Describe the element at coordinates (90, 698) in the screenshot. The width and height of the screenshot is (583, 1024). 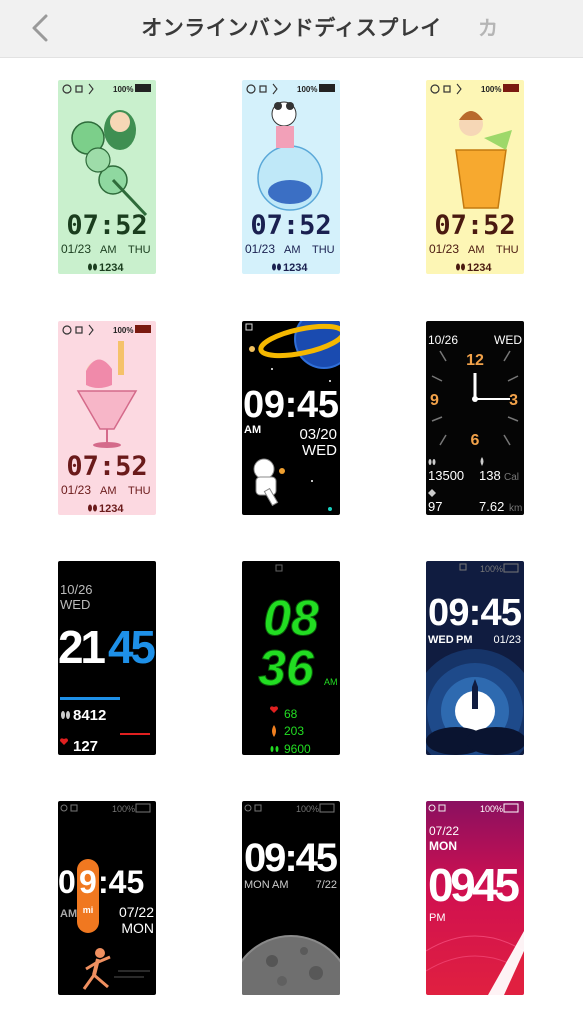
I see `progress-bar` at that location.